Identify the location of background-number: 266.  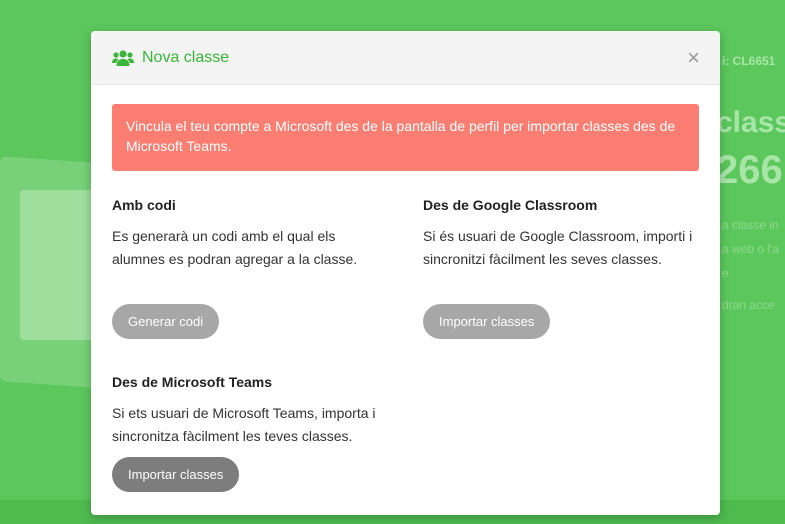
(749, 170).